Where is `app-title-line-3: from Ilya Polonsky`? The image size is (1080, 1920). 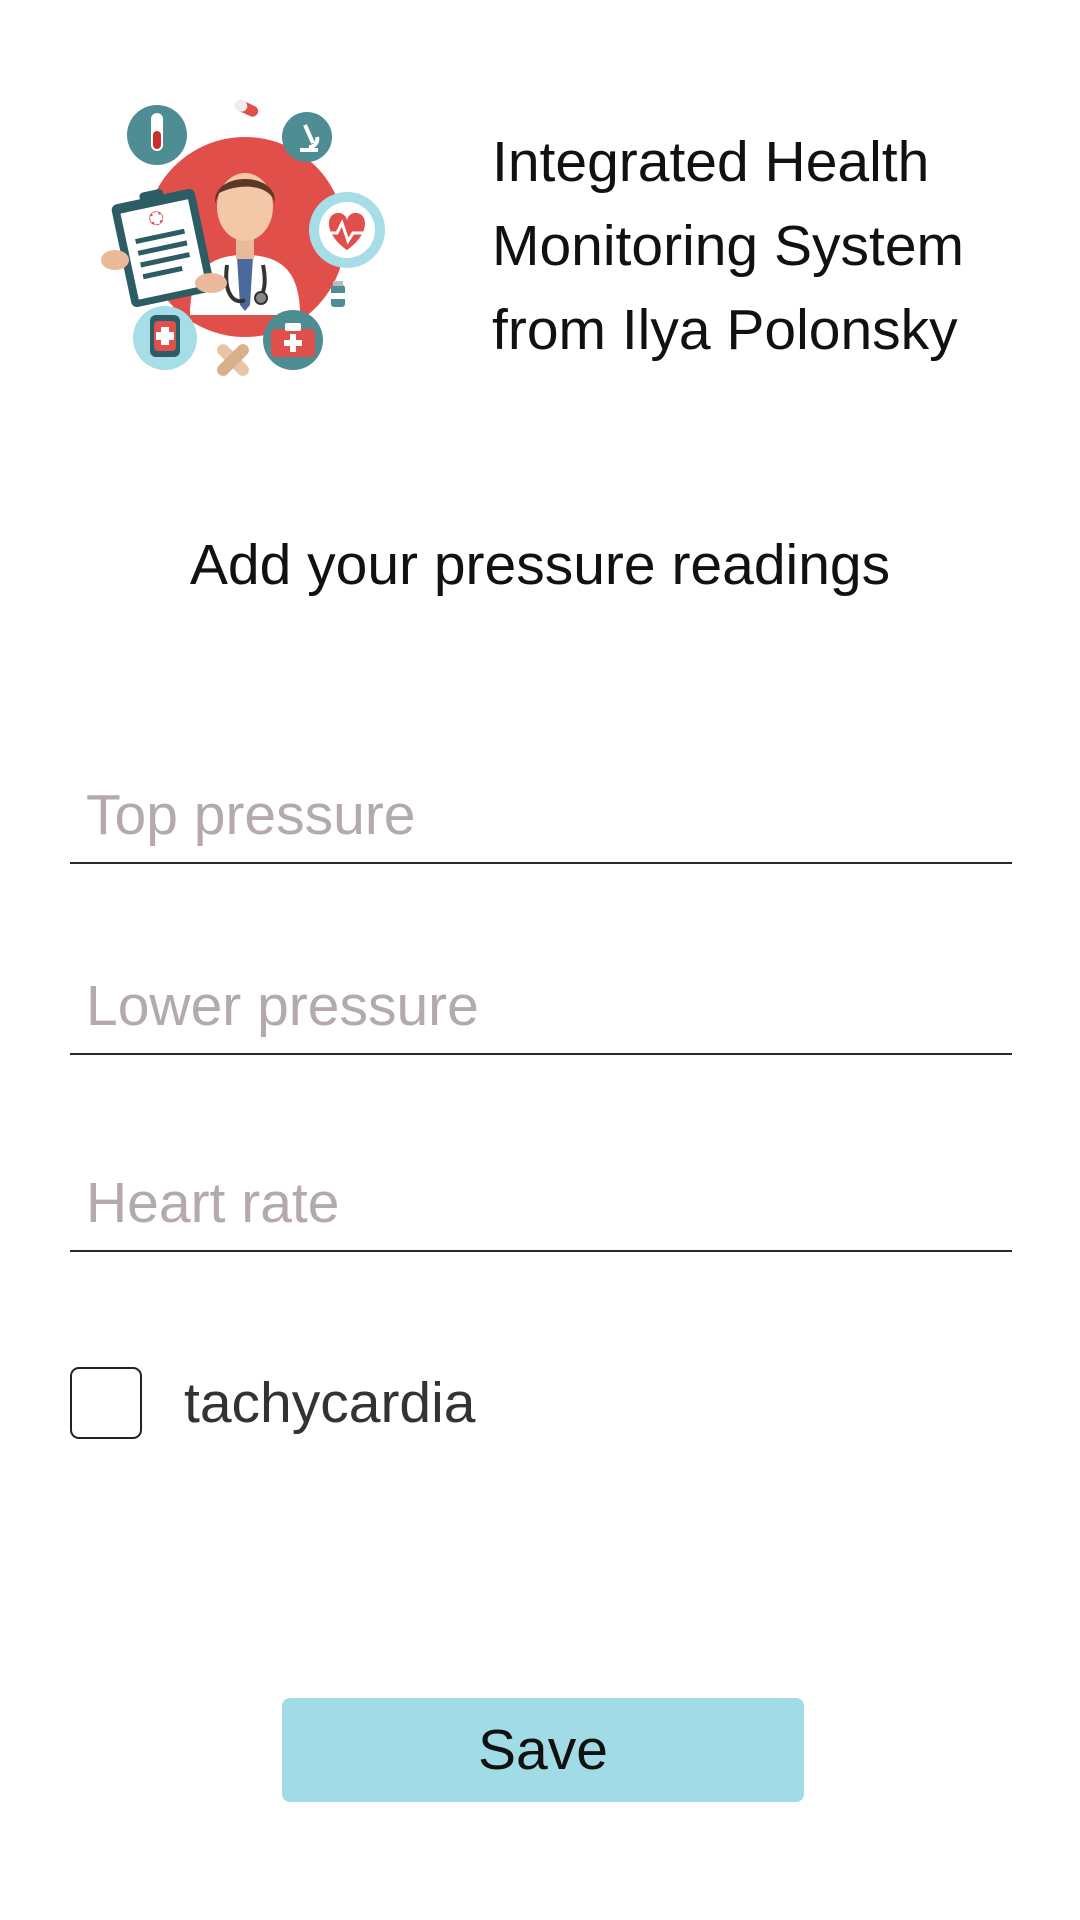 app-title-line-3: from Ilya Polonsky is located at coordinates (725, 330).